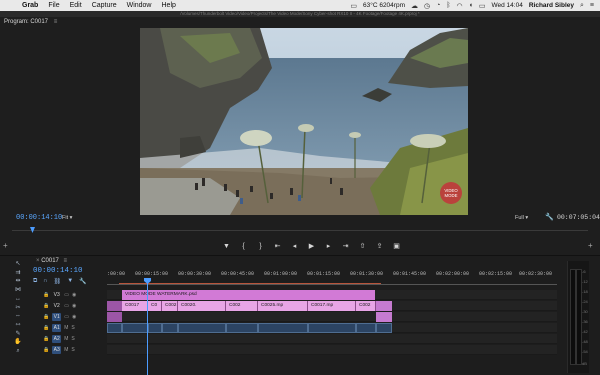  Describe the element at coordinates (67, 218) in the screenshot. I see `zoom-select: Fit ▾` at that location.